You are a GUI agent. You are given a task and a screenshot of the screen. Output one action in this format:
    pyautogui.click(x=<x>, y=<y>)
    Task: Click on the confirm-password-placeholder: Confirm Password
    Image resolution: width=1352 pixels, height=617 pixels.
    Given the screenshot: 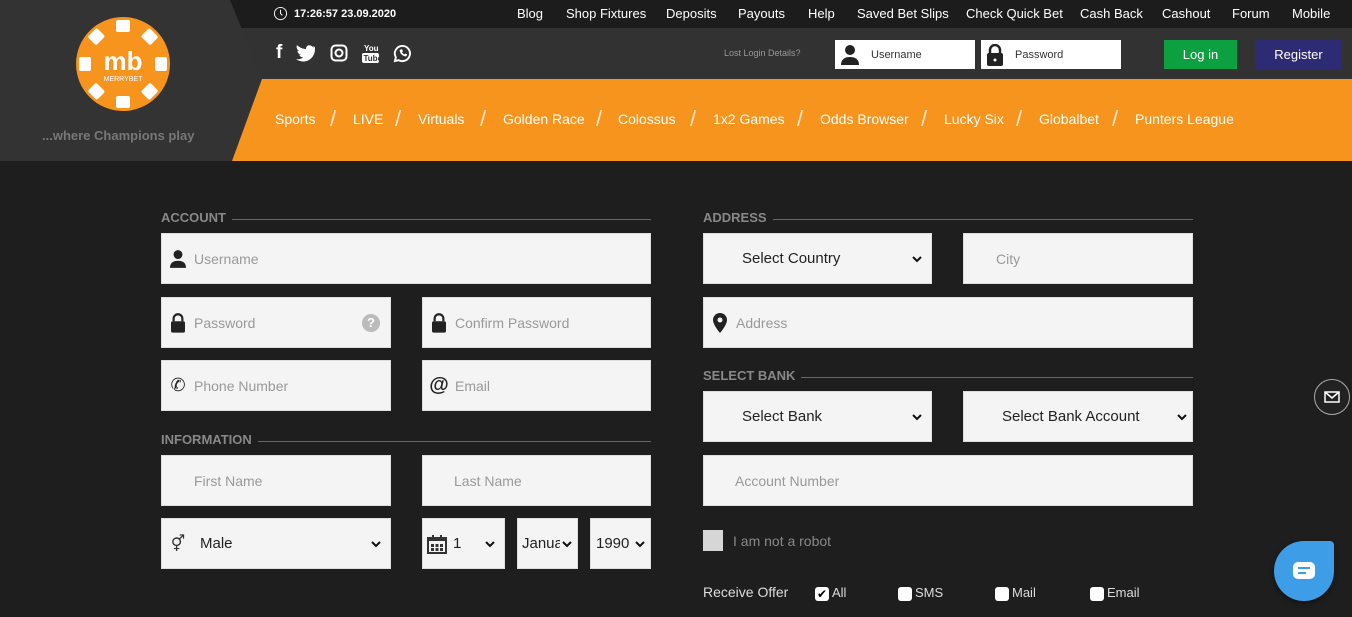 What is the action you would take?
    pyautogui.click(x=512, y=322)
    